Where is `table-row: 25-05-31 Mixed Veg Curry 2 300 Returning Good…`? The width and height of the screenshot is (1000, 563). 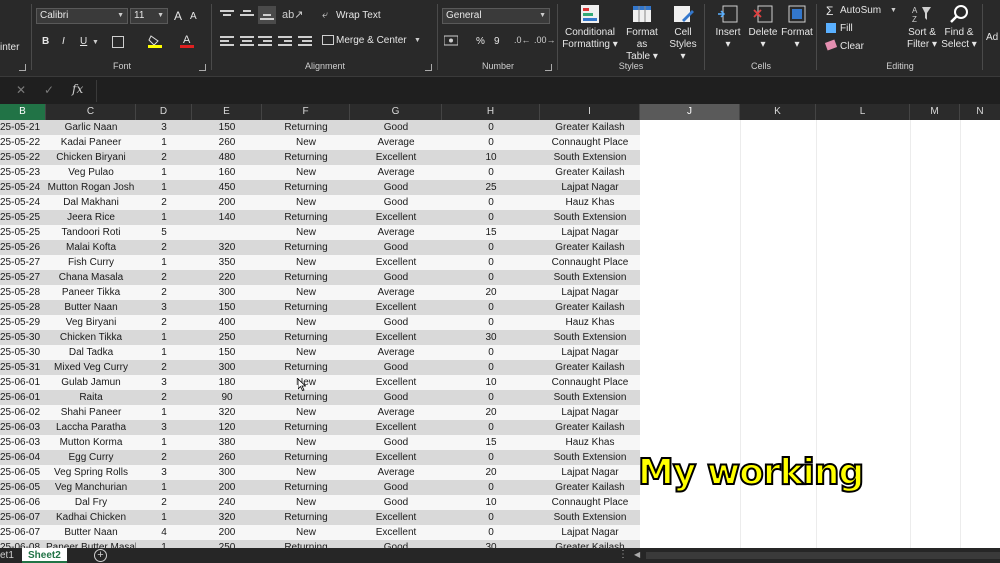
table-row: 25-05-31 Mixed Veg Curry 2 300 Returning Good… is located at coordinates (320, 367).